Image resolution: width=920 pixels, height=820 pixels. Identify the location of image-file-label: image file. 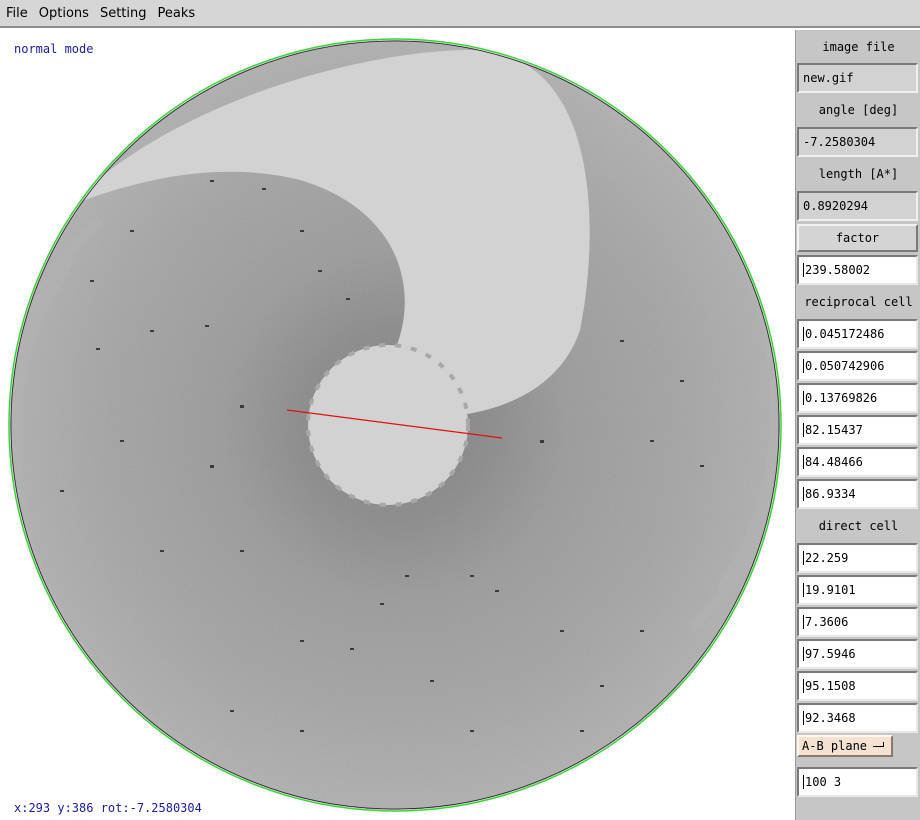
(858, 47).